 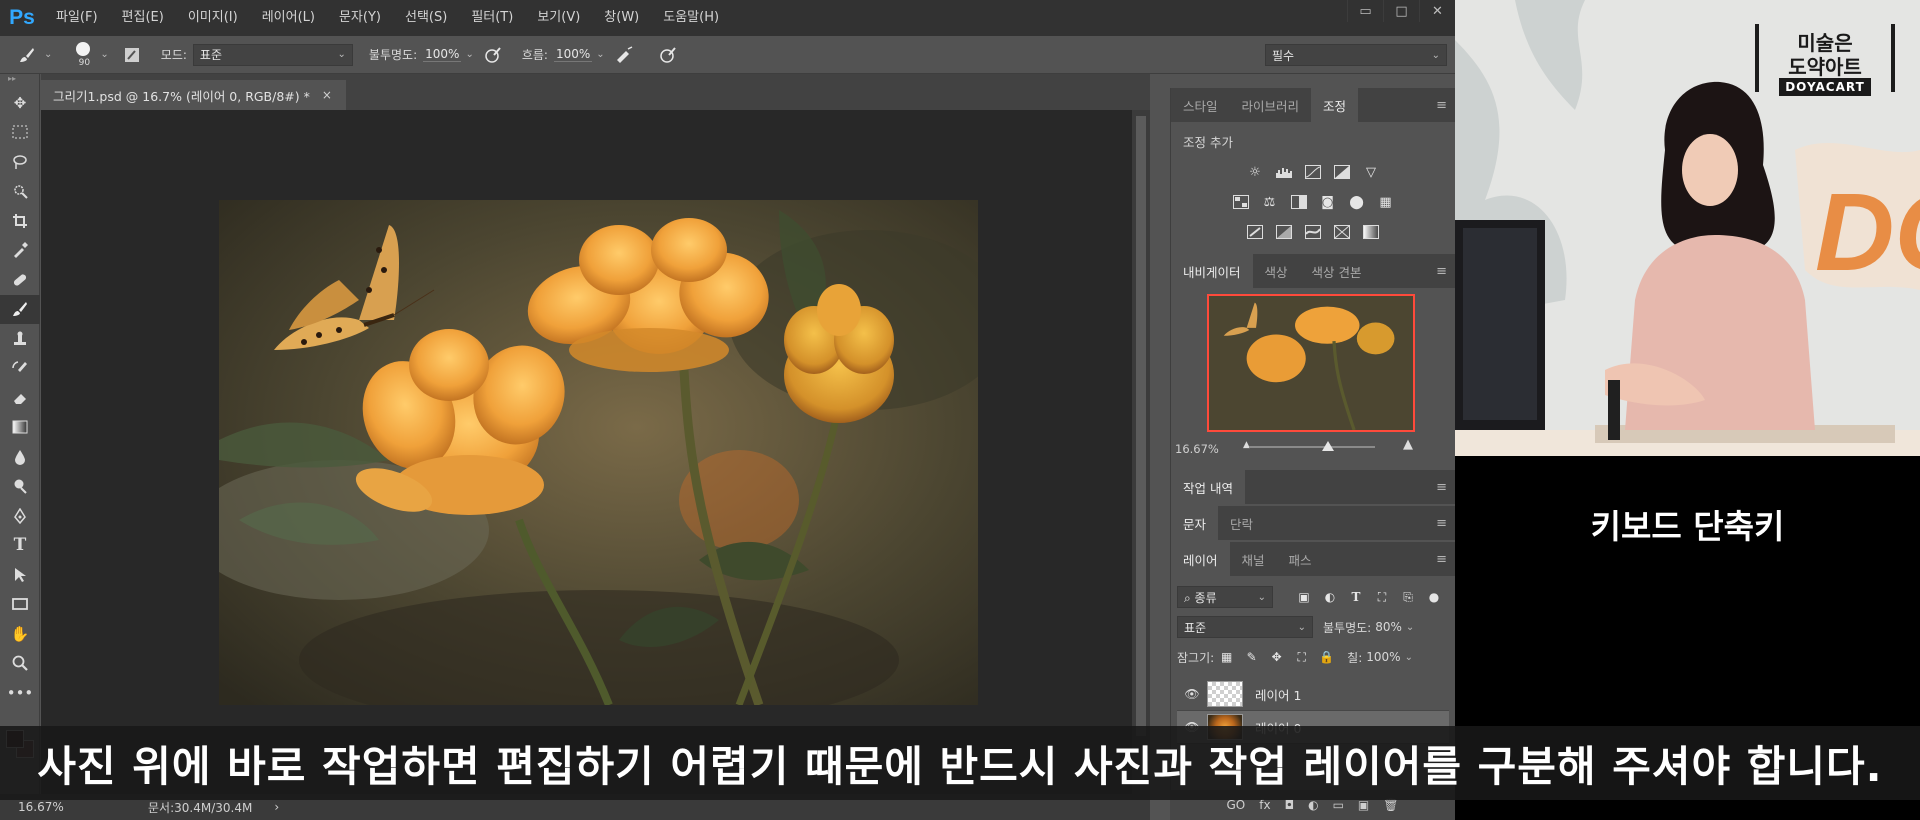 What do you see at coordinates (27, 55) in the screenshot?
I see `brush-preset-icon` at bounding box center [27, 55].